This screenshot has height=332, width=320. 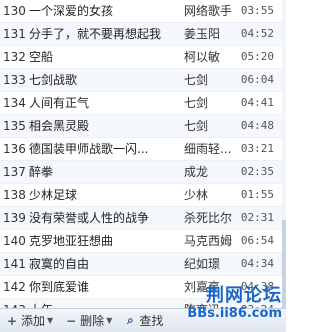 I want to click on song-title: 一个深爱的女孩, so click(x=71, y=11).